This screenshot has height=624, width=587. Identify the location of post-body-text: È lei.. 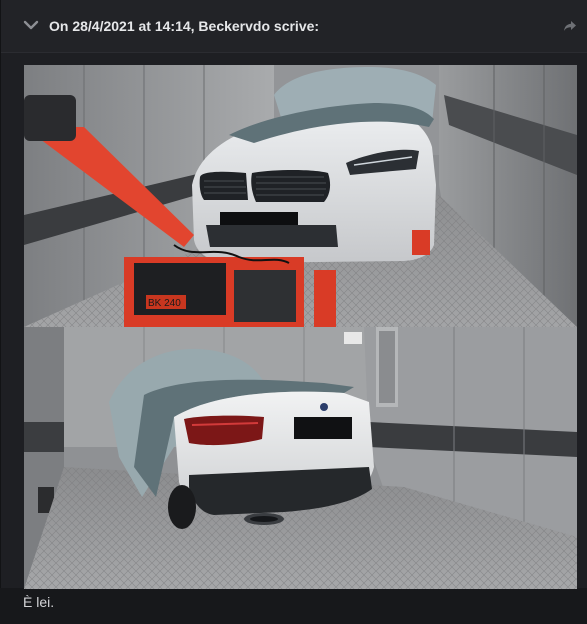
(39, 602).